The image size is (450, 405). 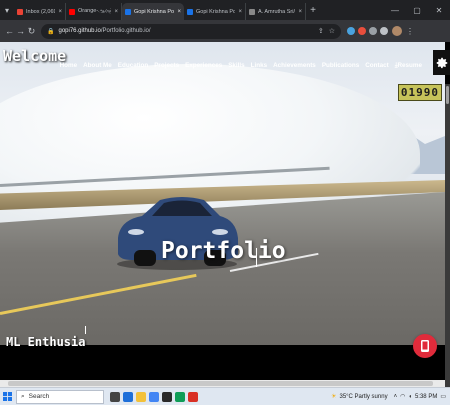 I want to click on sidepanel-icon, so click(x=384, y=31).